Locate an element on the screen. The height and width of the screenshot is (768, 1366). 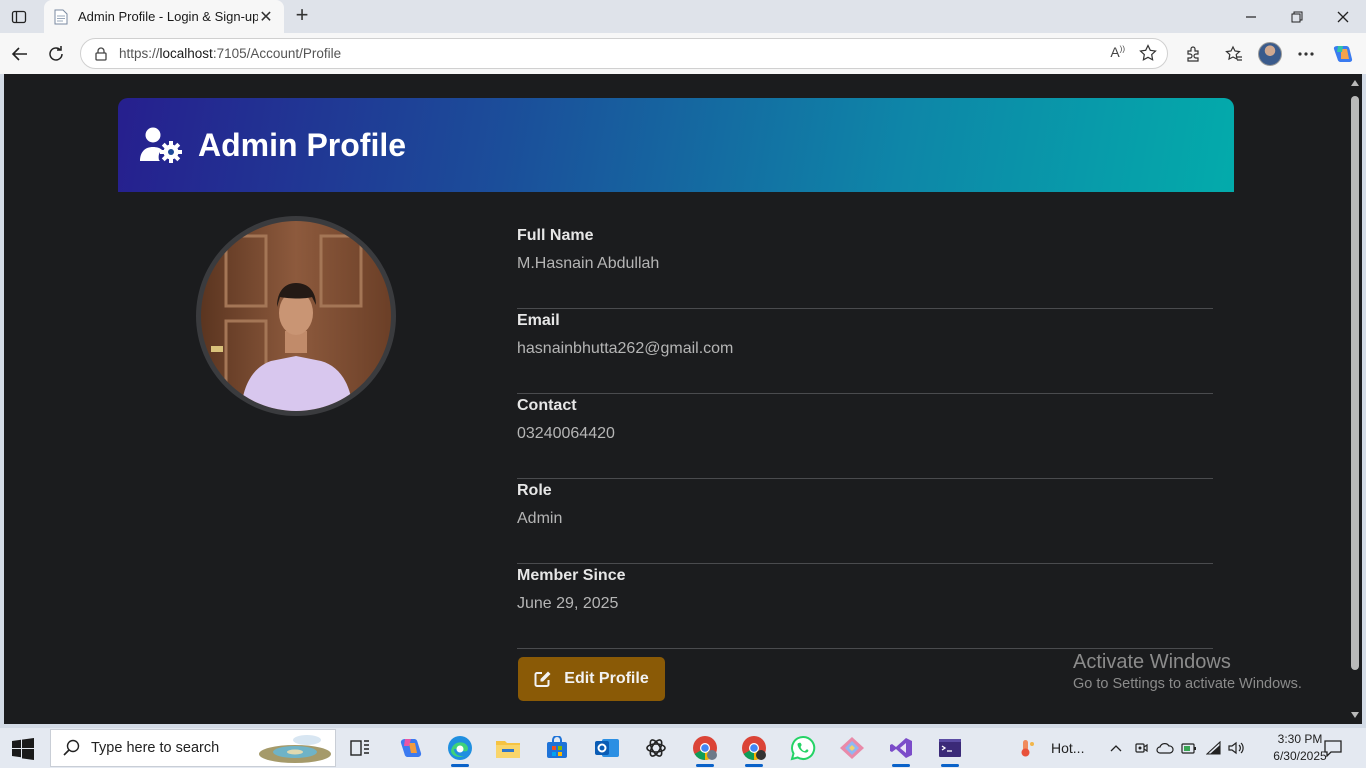
thermometer-icon is located at coordinates (1027, 748).